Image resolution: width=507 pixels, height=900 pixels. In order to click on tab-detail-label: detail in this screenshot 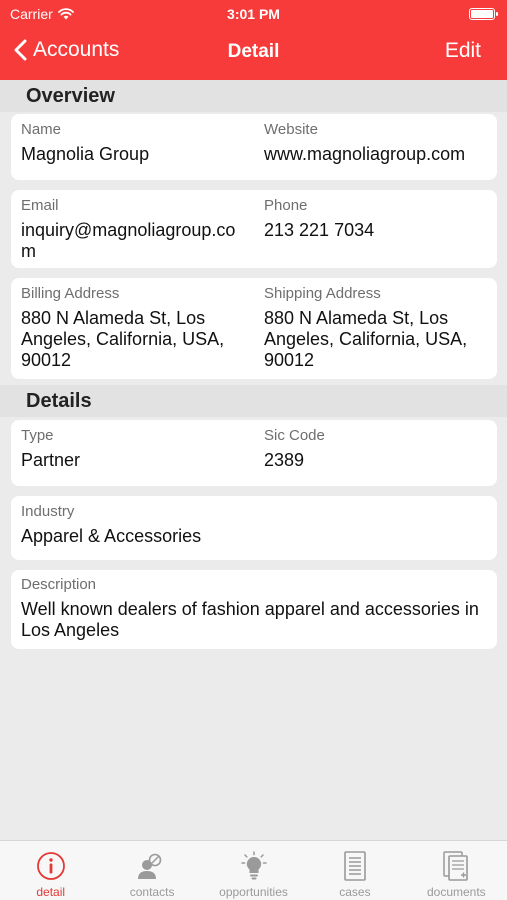, I will do `click(51, 892)`.